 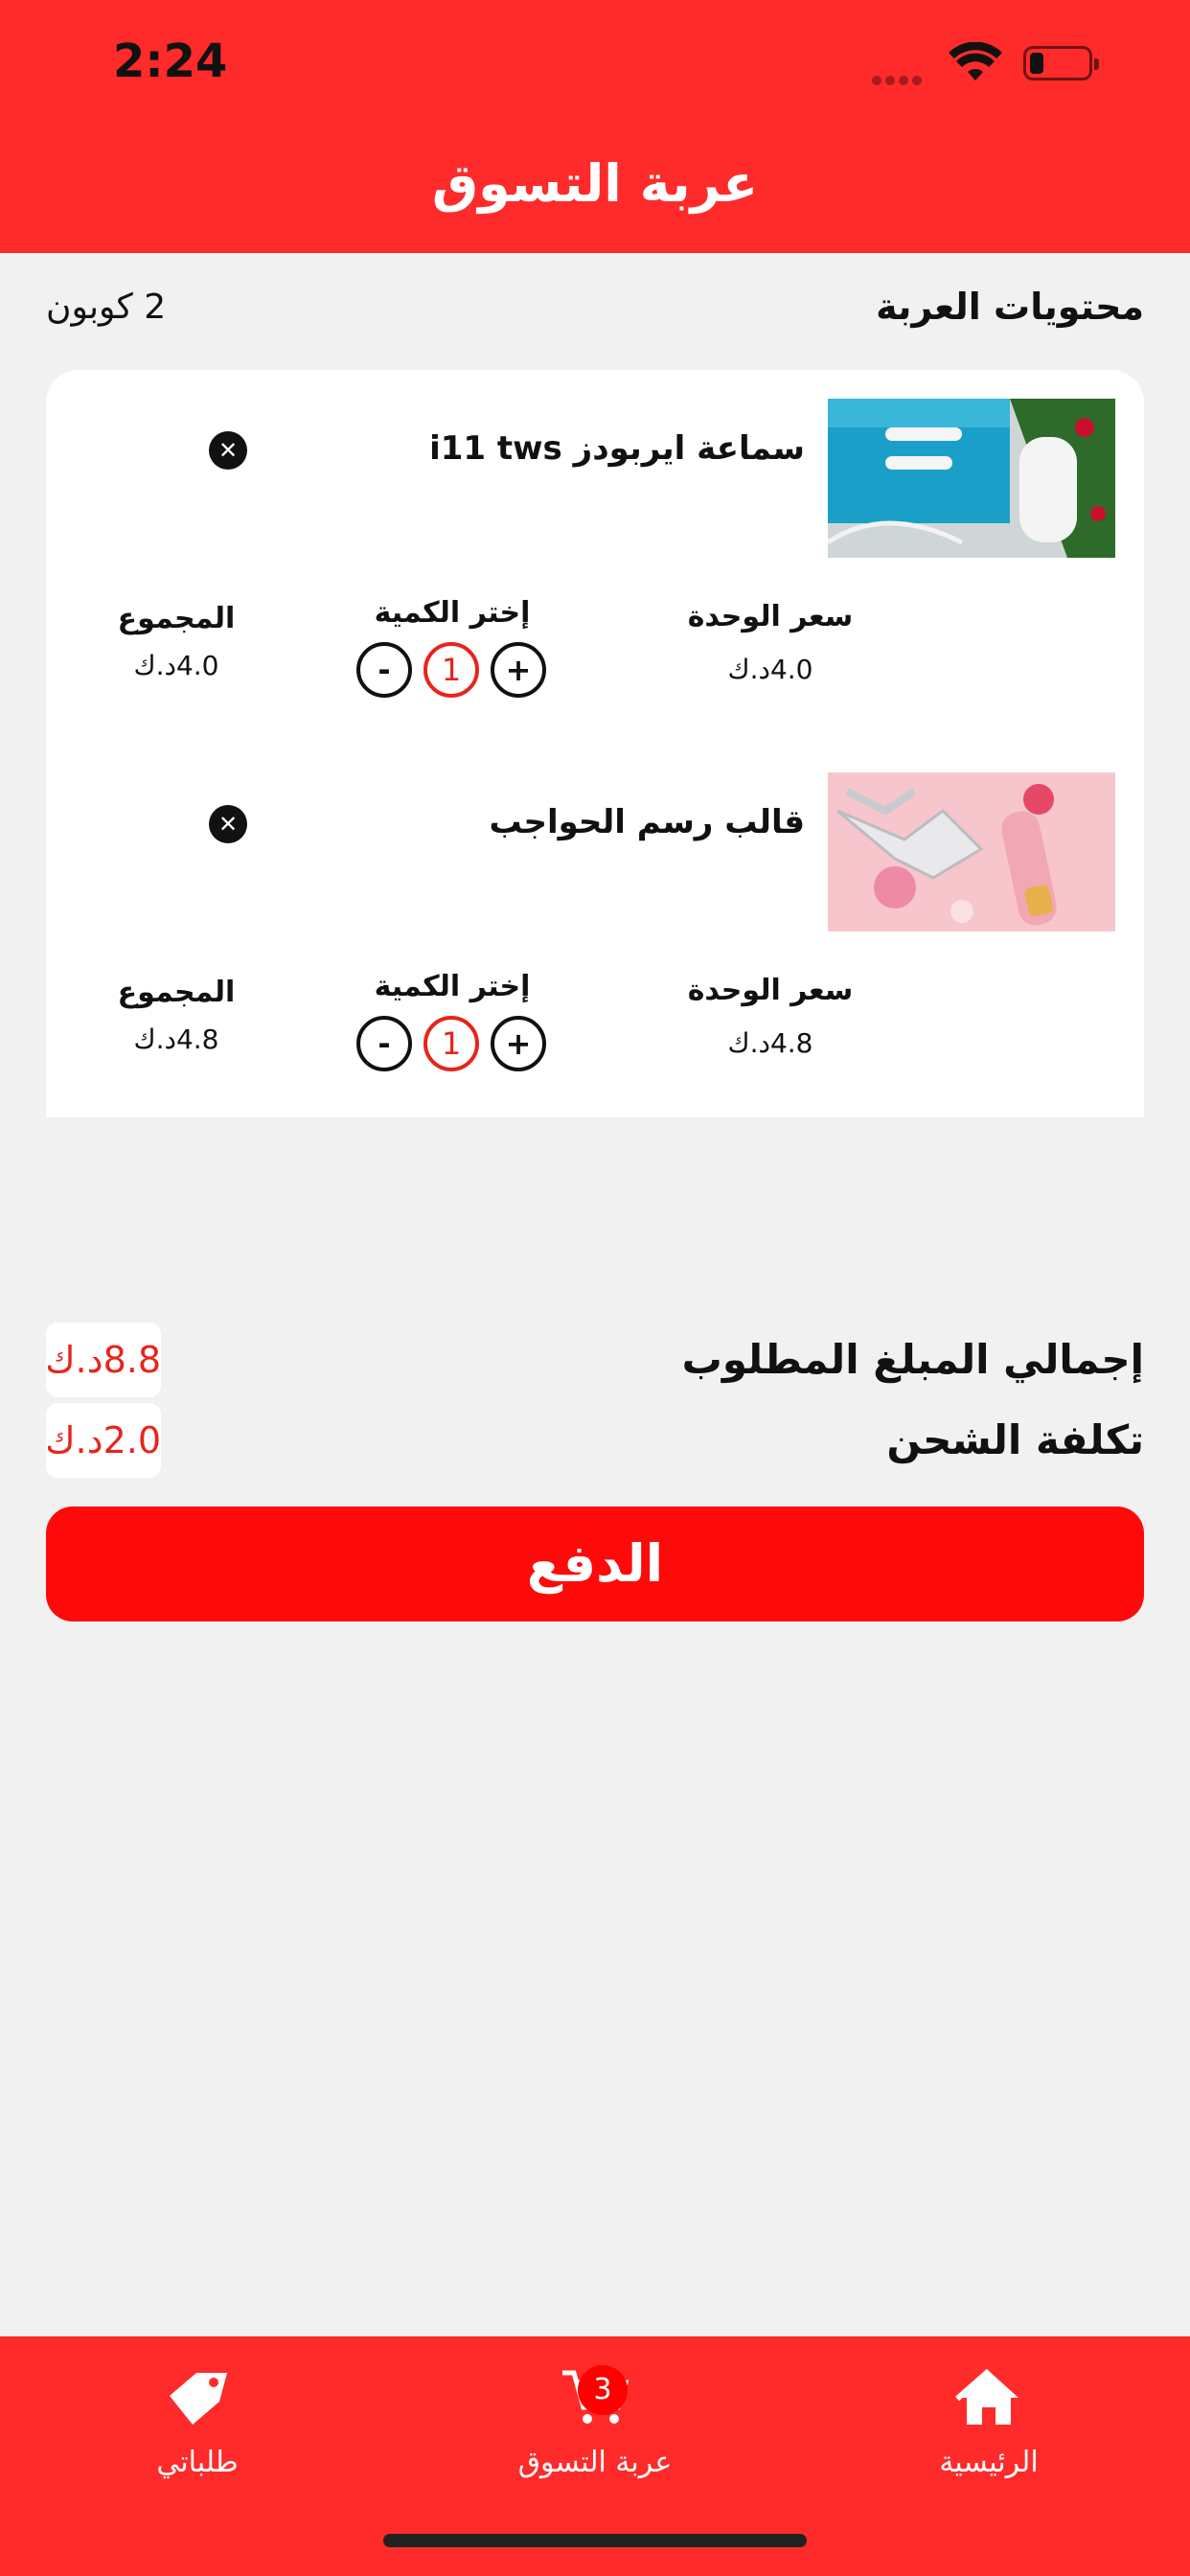 I want to click on nav-item-cart: عربة التسوق 3, so click(x=595, y=2426).